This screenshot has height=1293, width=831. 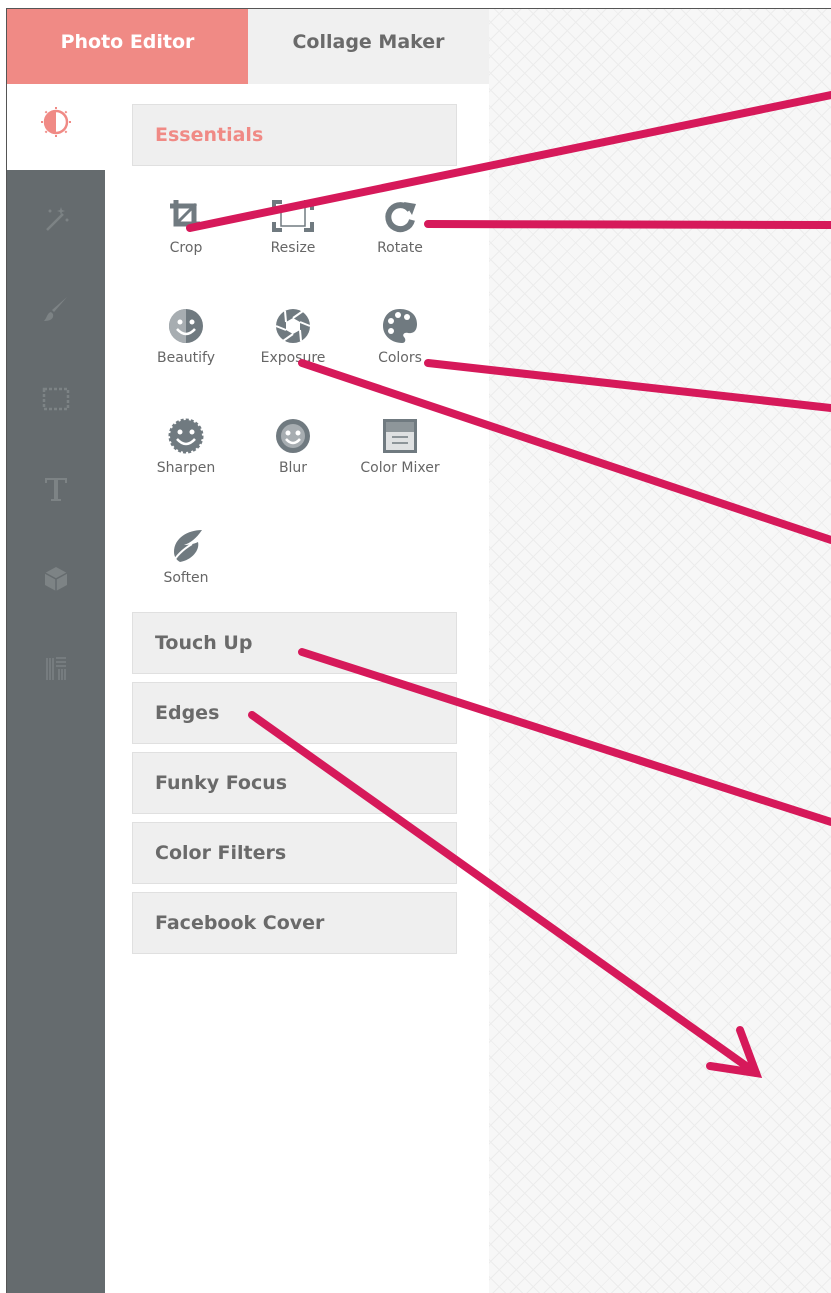 What do you see at coordinates (293, 326) in the screenshot?
I see `aperture-icon` at bounding box center [293, 326].